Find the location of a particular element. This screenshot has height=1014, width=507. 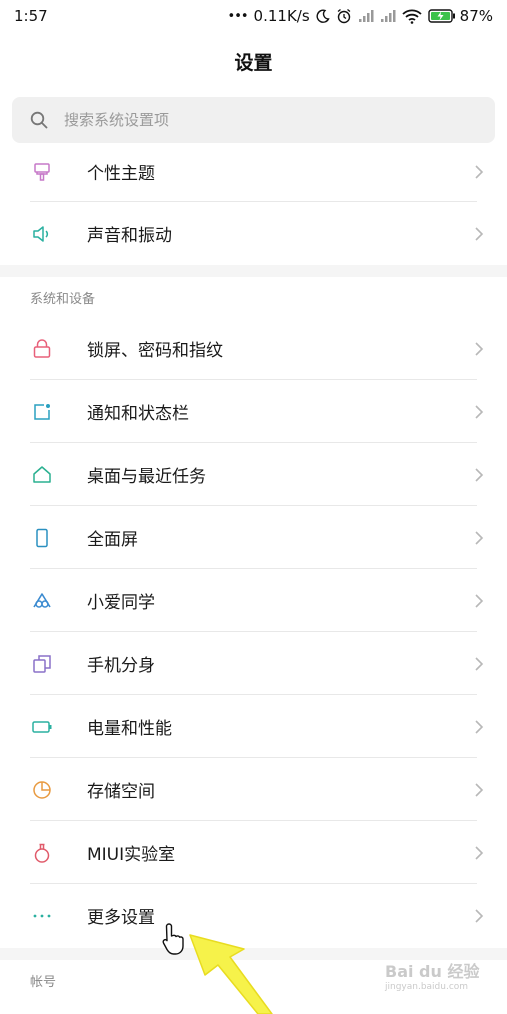

theme-brush-icon is located at coordinates (42, 172).